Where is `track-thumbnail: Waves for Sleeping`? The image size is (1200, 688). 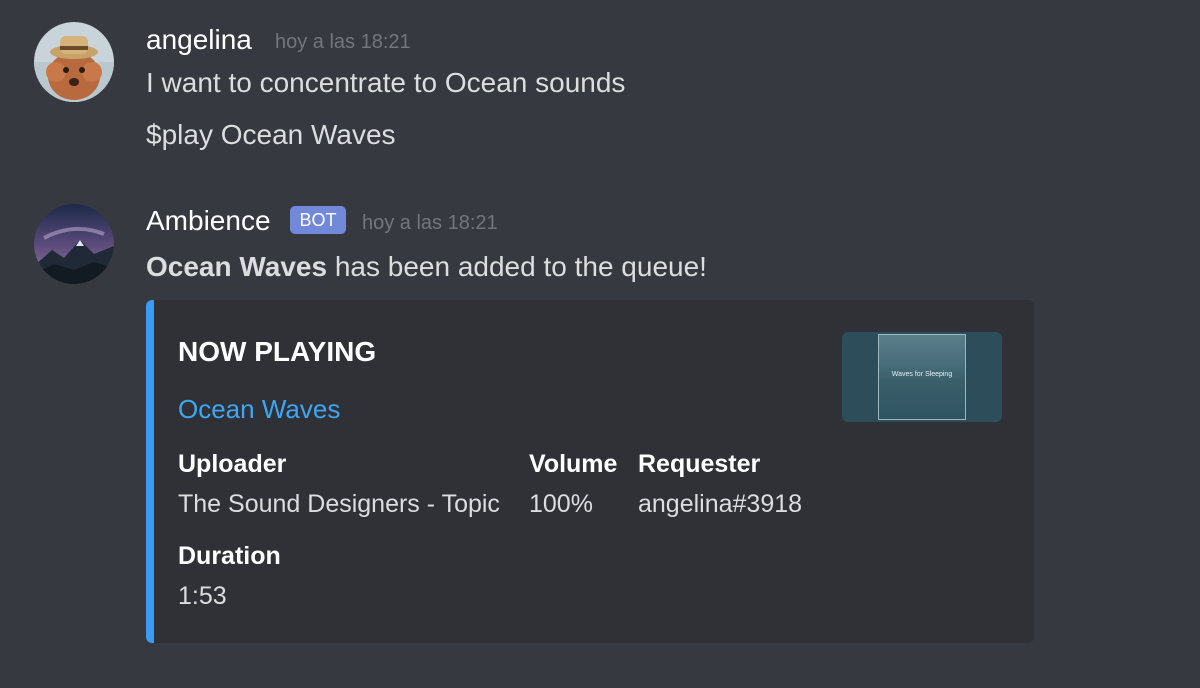 track-thumbnail: Waves for Sleeping is located at coordinates (922, 377).